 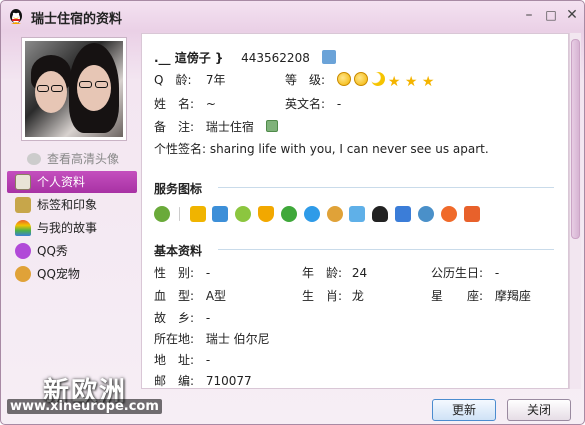 What do you see at coordinates (457, 273) in the screenshot?
I see `birthday-label: 公历生日:` at bounding box center [457, 273].